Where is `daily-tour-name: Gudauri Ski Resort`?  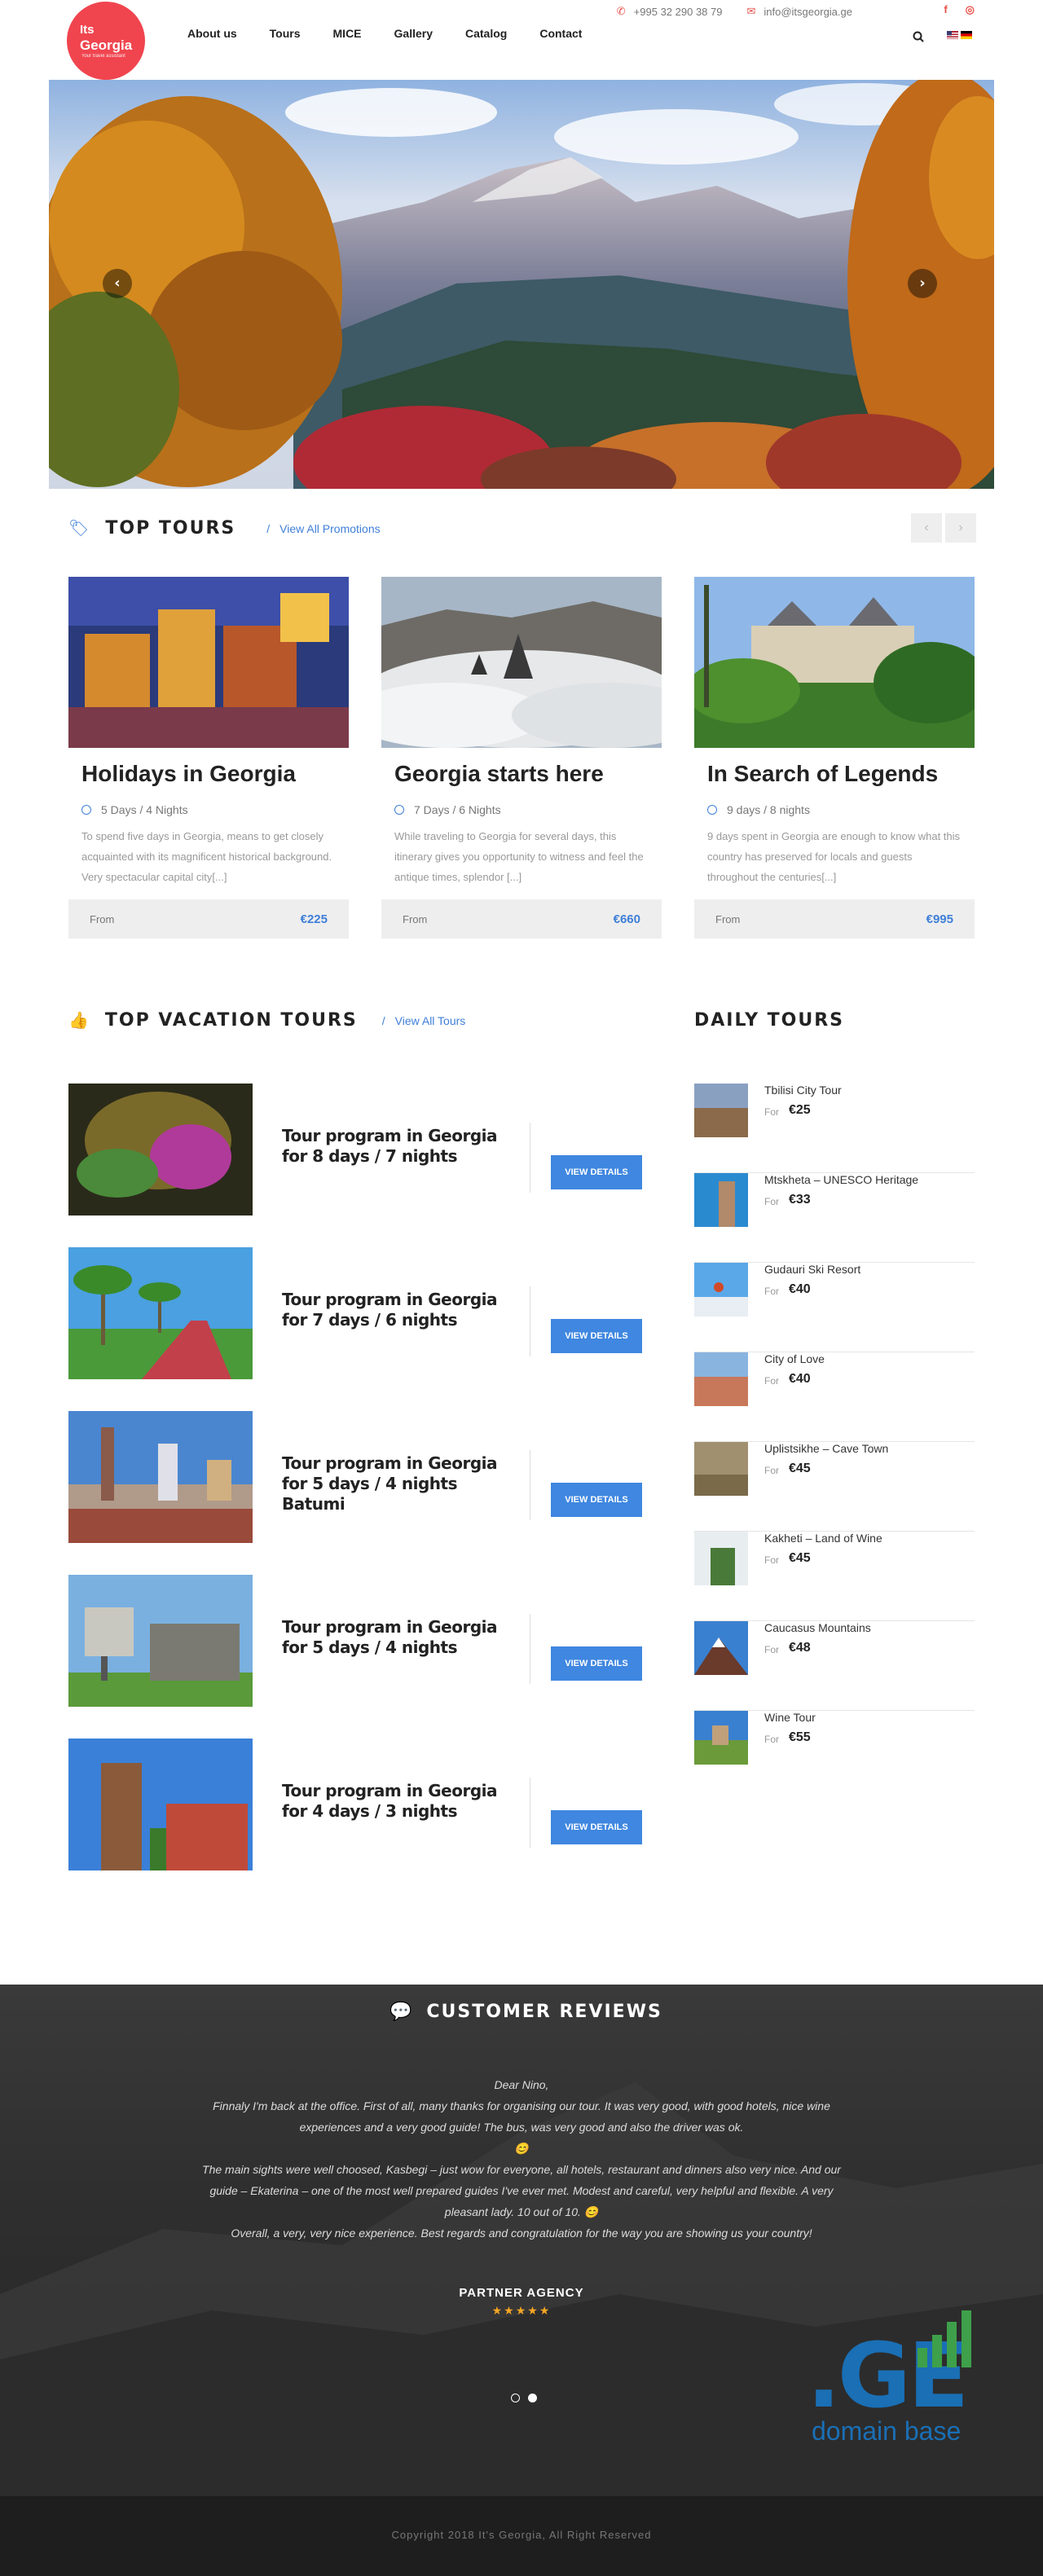
daily-tour-name: Gudauri Ski Resort is located at coordinates (812, 1269).